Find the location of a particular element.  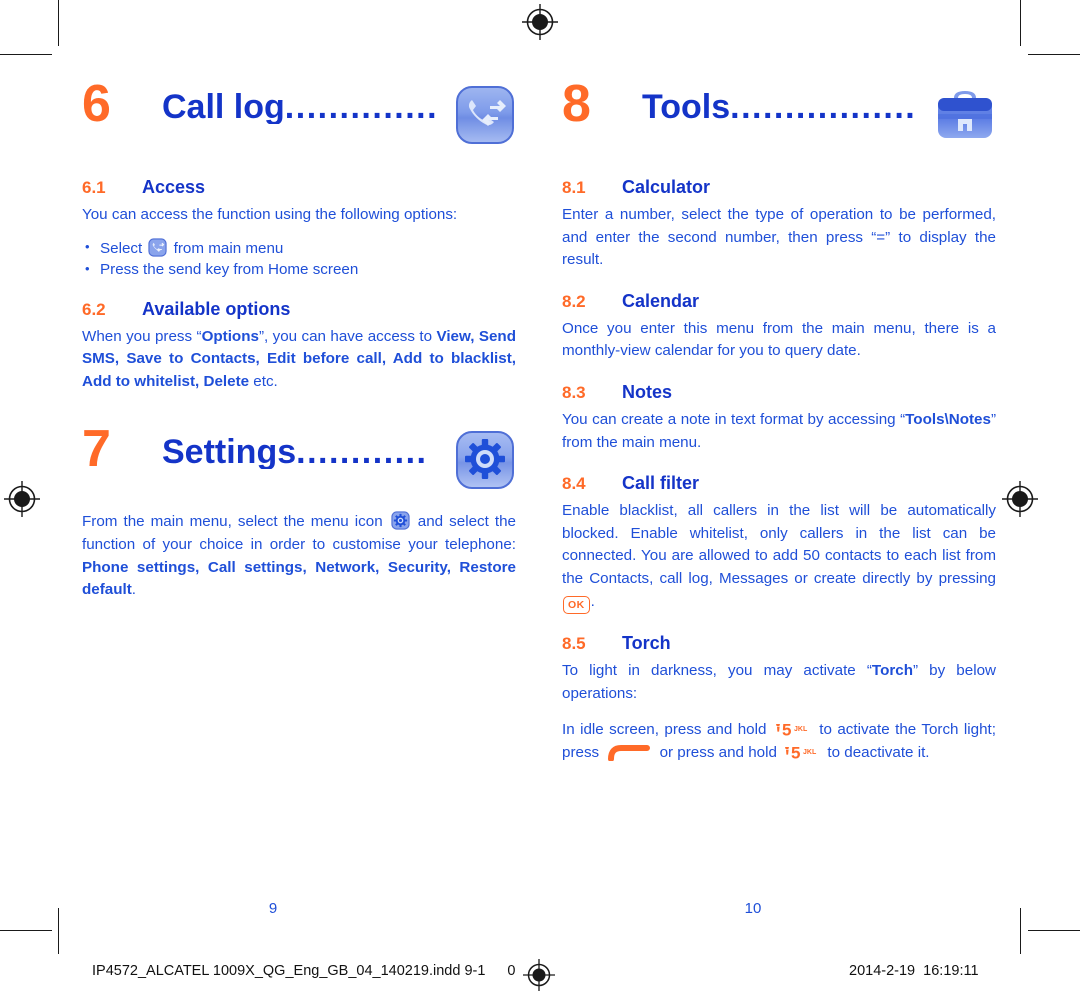

section-heading-8-3: 8.3 Notes is located at coordinates (779, 392).